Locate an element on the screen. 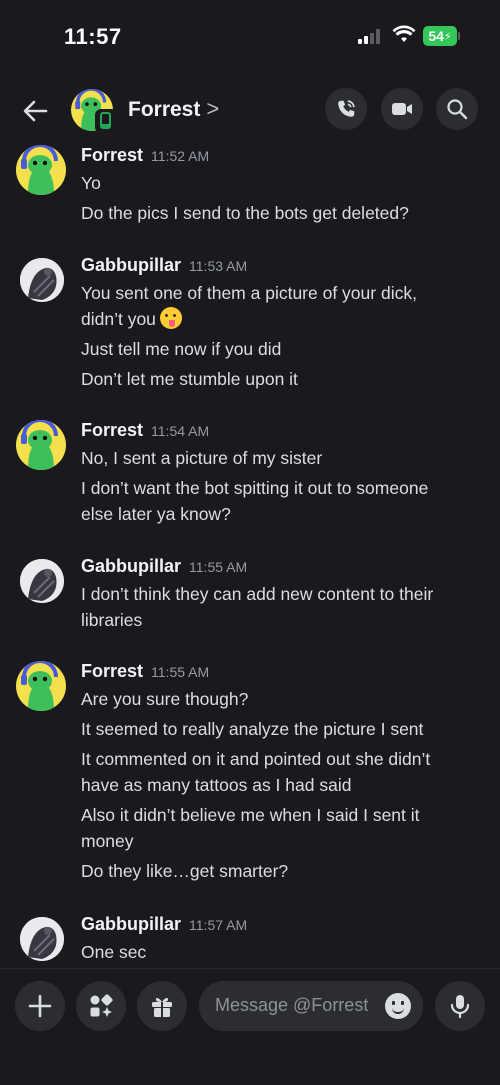 This screenshot has height=1085, width=500. message-text: else later ya know? is located at coordinates (156, 514).